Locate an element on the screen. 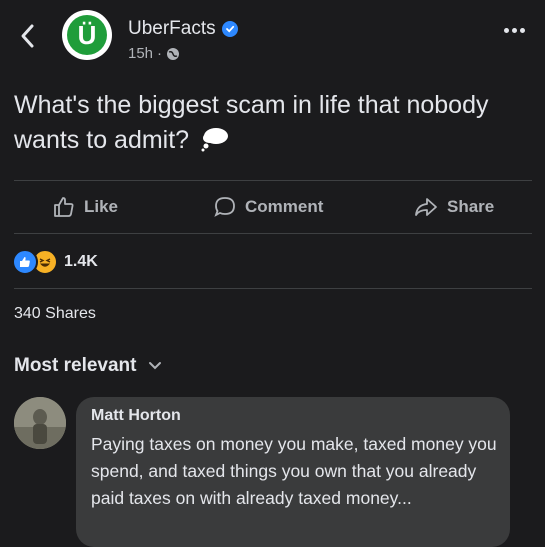  comment-label: Comment is located at coordinates (284, 206).